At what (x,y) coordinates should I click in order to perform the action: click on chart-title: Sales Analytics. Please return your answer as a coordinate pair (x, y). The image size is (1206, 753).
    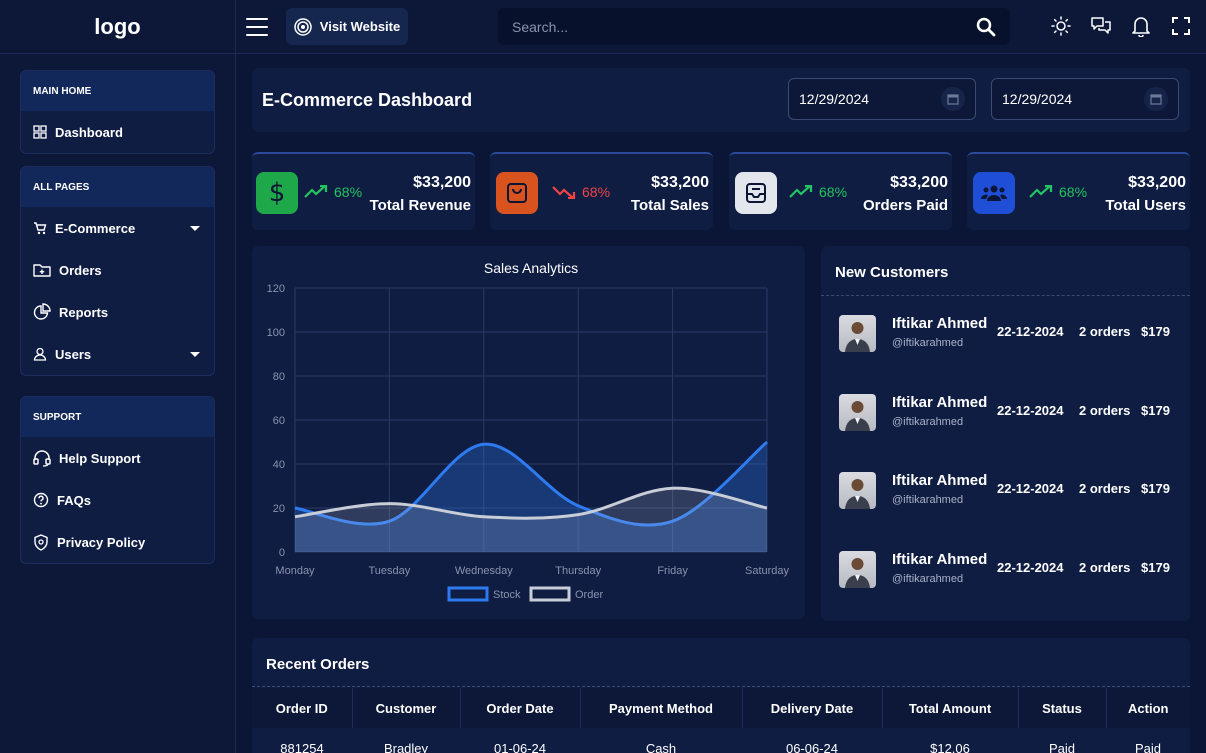
    Looking at the image, I should click on (531, 268).